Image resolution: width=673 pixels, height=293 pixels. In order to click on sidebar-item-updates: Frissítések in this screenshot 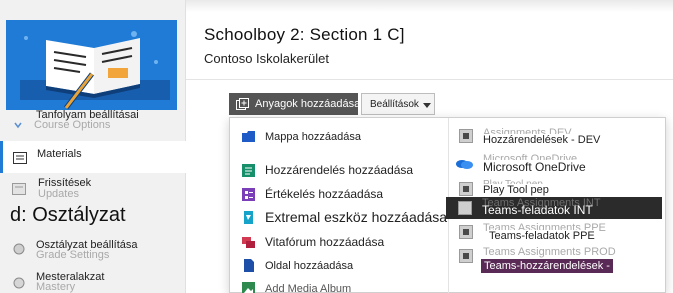, I will do `click(64, 183)`.